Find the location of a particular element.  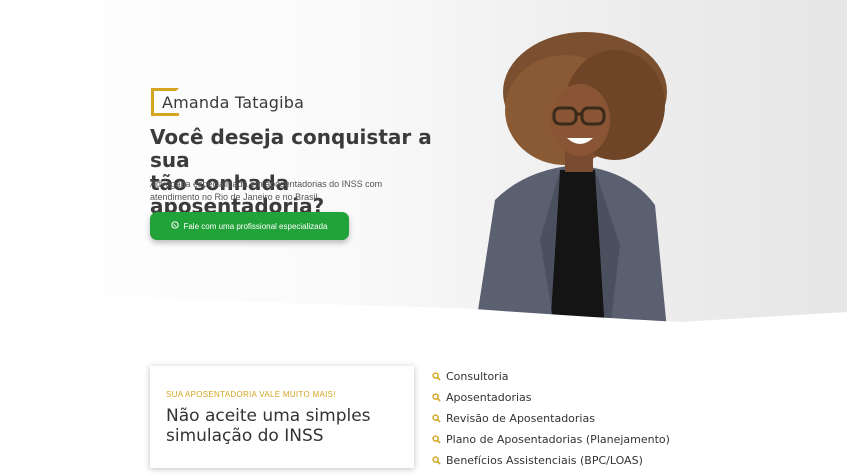

service-item: Plano de Aposentadorias (Planejamento) is located at coordinates (551, 439).